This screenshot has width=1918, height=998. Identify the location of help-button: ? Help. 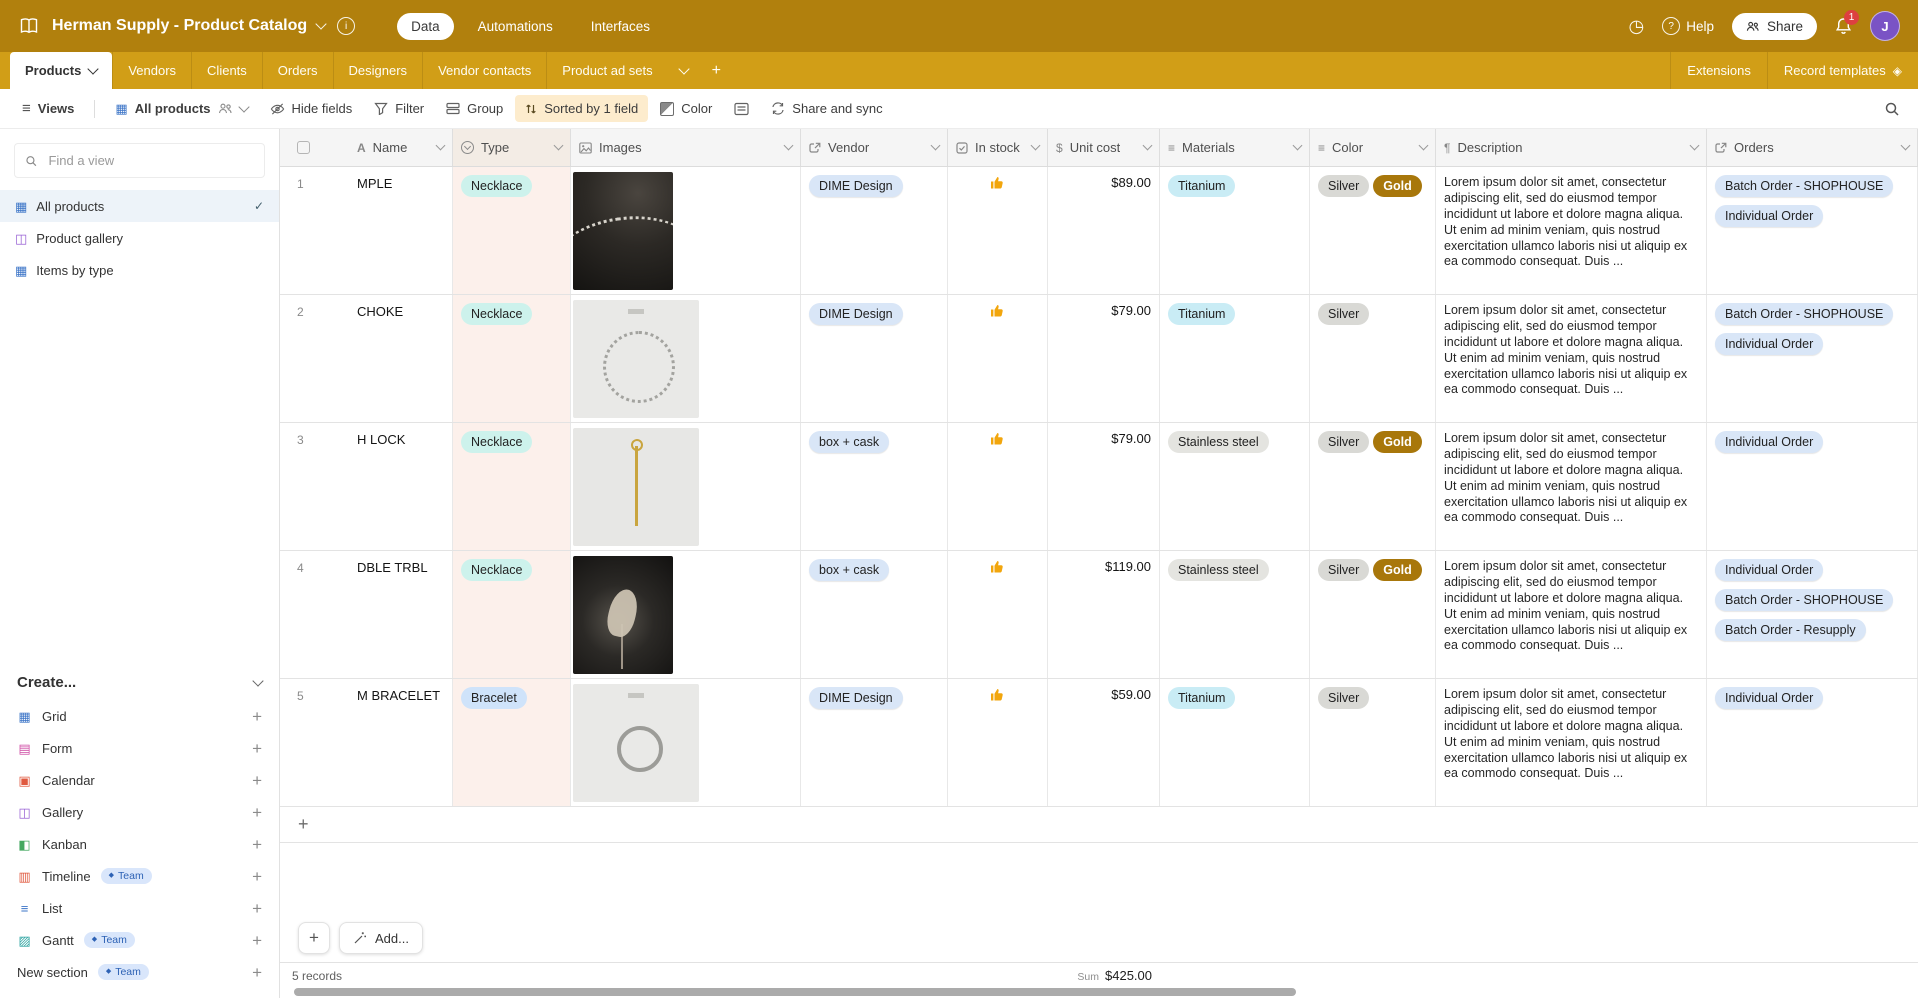
(1688, 26).